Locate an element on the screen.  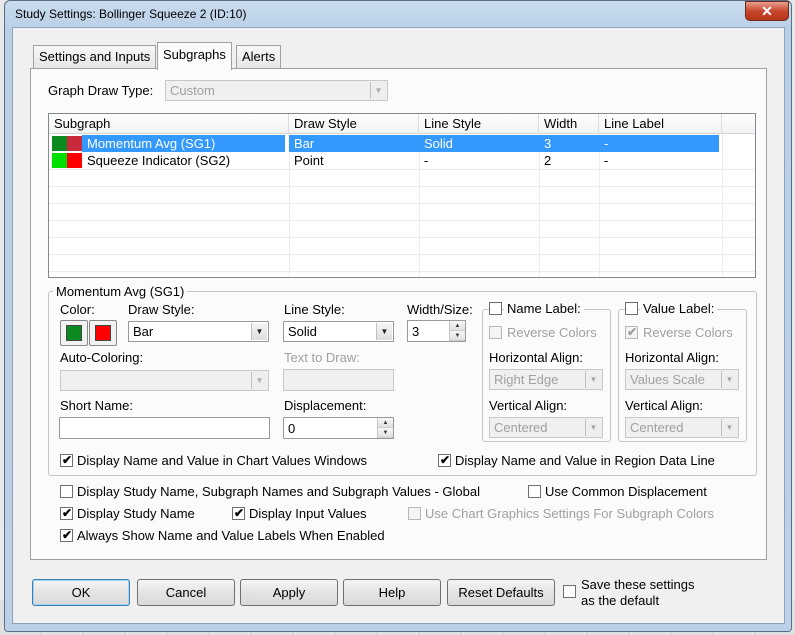
displacement-spin-buttons: ▲ ▼ is located at coordinates (385, 428).